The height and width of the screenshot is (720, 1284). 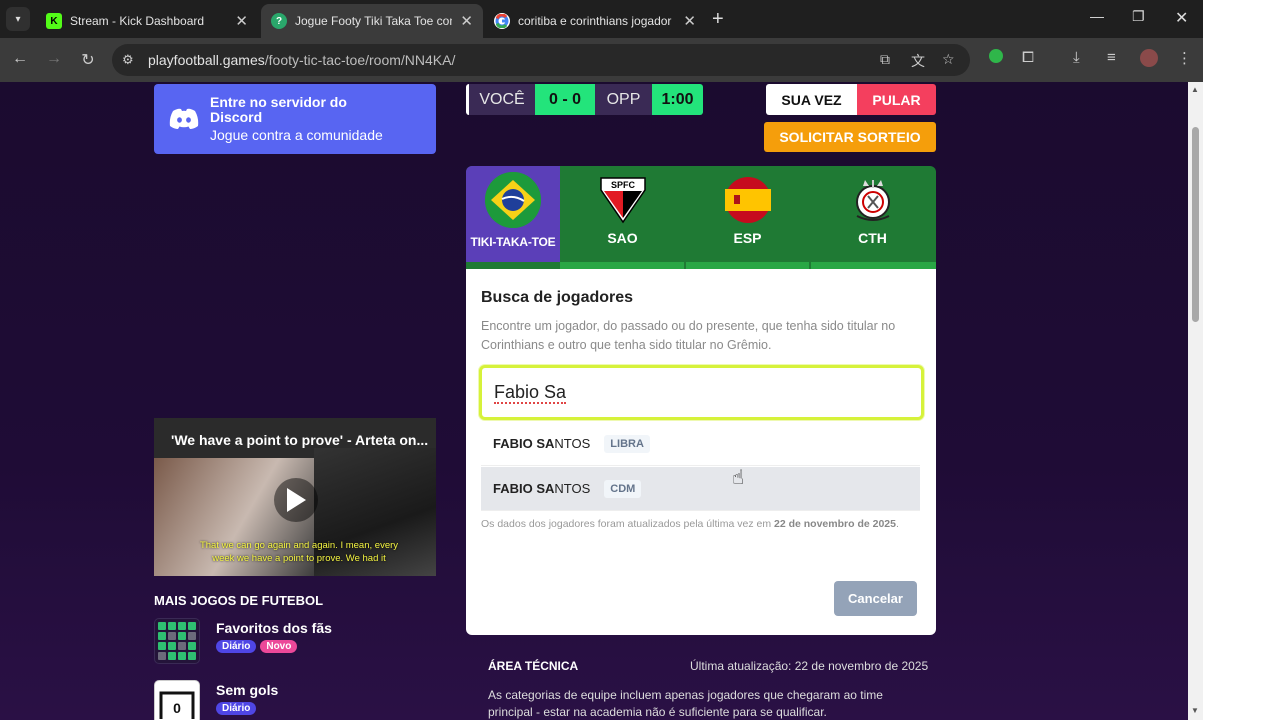 What do you see at coordinates (700, 489) in the screenshot?
I see `suggestion-item: FABIO SANTOS CDM` at bounding box center [700, 489].